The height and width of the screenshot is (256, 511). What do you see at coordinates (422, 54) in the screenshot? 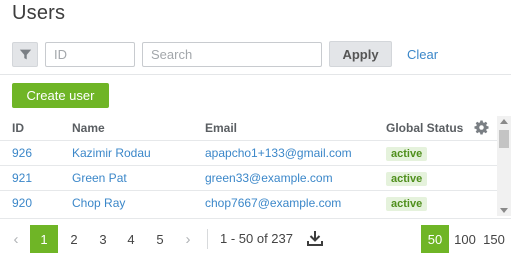
I see `clear-link: Clear` at bounding box center [422, 54].